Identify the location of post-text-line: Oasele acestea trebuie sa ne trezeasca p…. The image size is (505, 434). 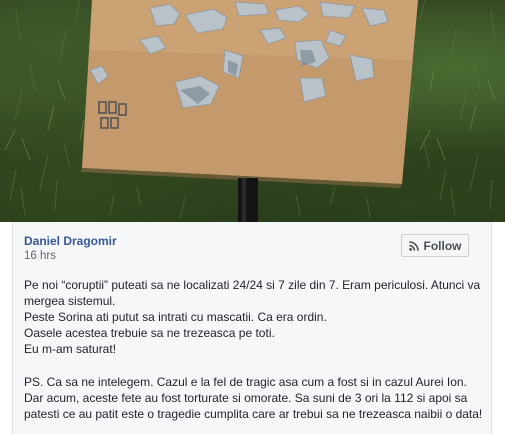
(149, 333).